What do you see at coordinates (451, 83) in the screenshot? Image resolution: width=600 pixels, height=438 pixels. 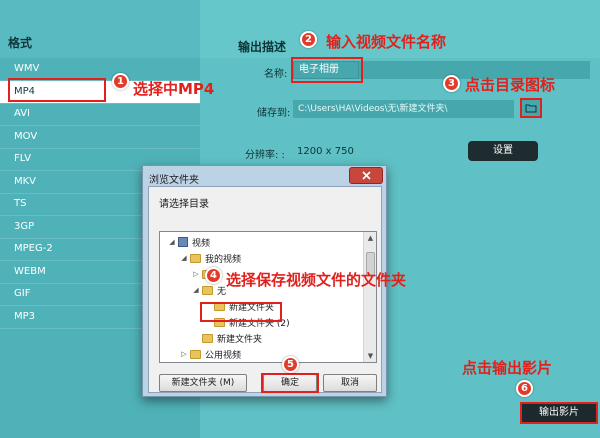 I see `step-3-badge: 3` at bounding box center [451, 83].